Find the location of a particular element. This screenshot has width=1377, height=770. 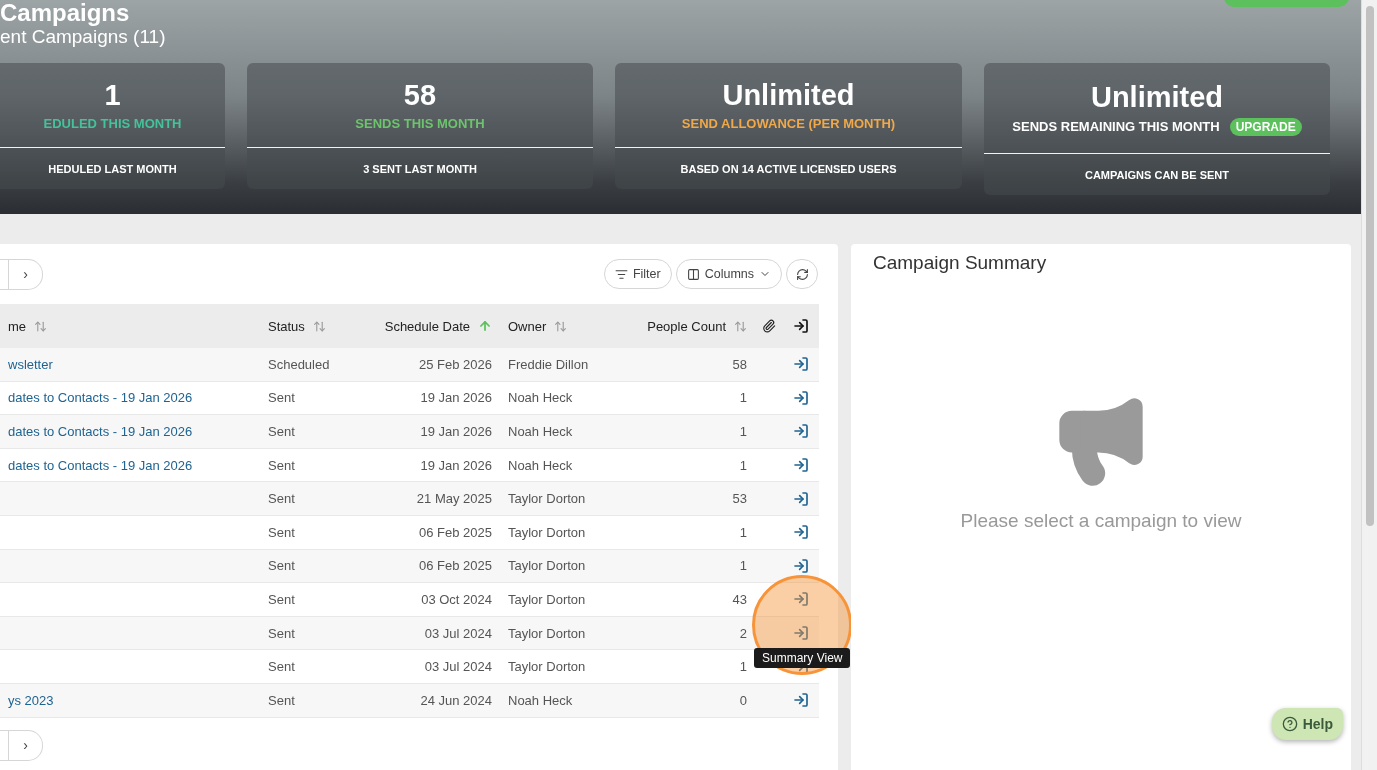

owner-cell-text: Freddie Dillon is located at coordinates (548, 364).